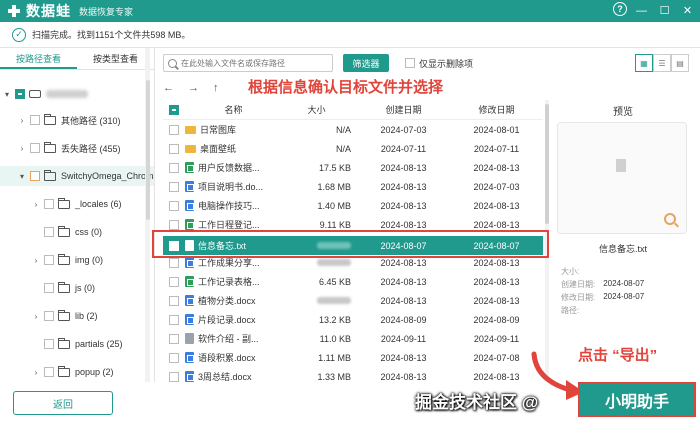 The width and height of the screenshot is (700, 427). What do you see at coordinates (353, 186) in the screenshot?
I see `table-row: 项目说明书.do... 1.68 MB 2024-08-13 2024-07-03` at bounding box center [353, 186].